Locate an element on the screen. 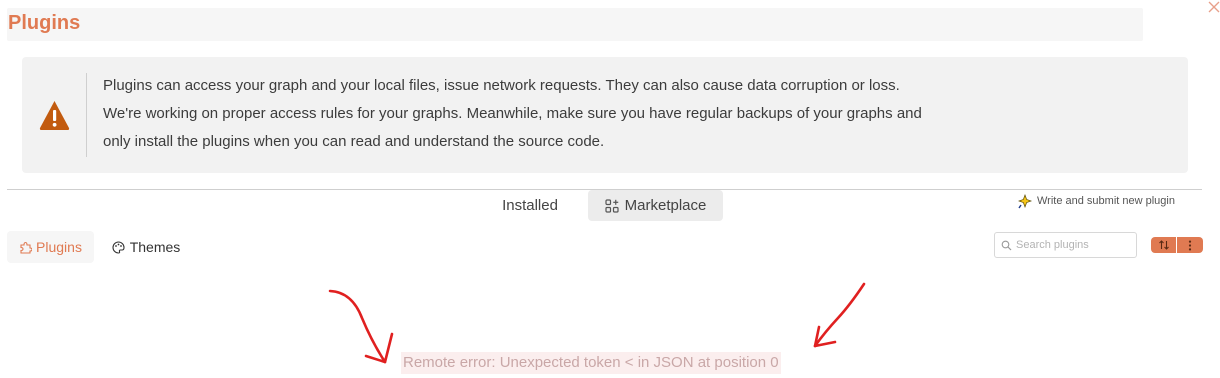  annotation-arrow-left is located at coordinates (361, 326).